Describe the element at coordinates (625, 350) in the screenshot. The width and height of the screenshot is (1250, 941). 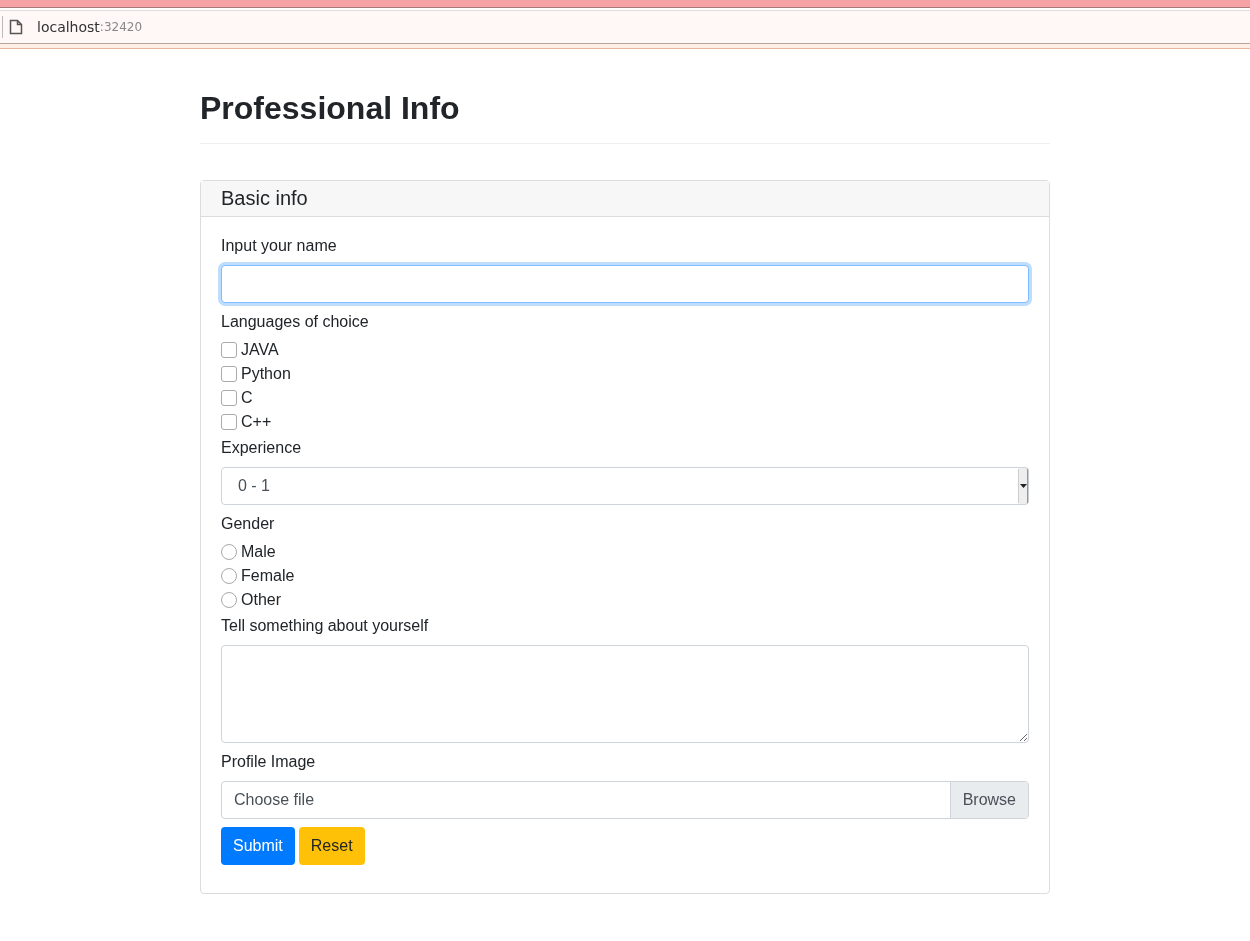
I see `checkbox-option: JAVA` at that location.